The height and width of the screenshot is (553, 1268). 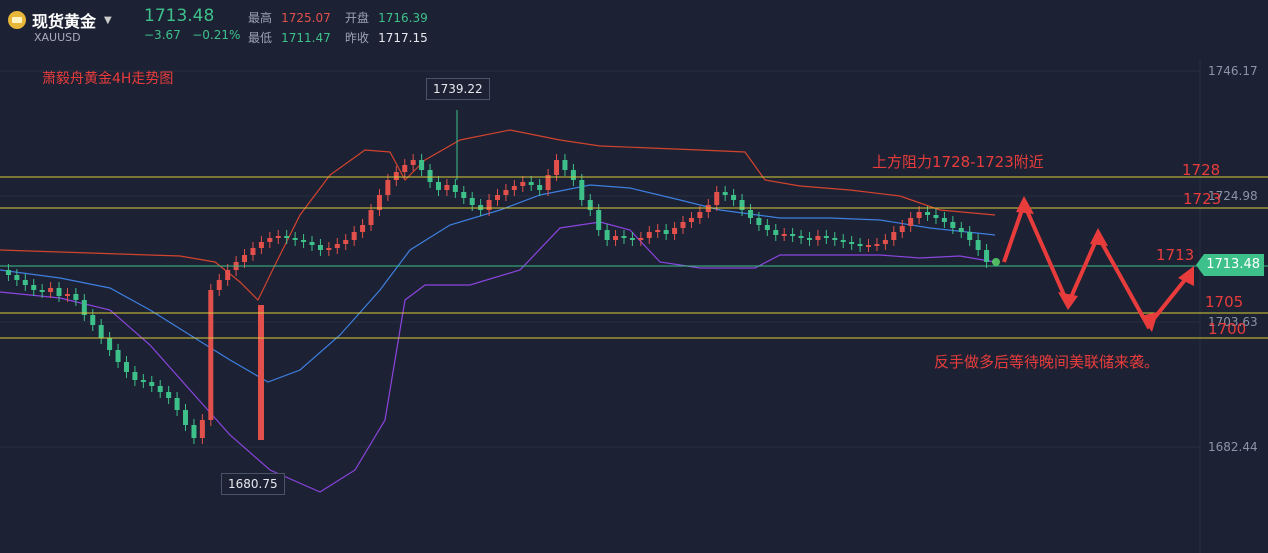 I want to click on low-callout: 1680.75, so click(x=253, y=484).